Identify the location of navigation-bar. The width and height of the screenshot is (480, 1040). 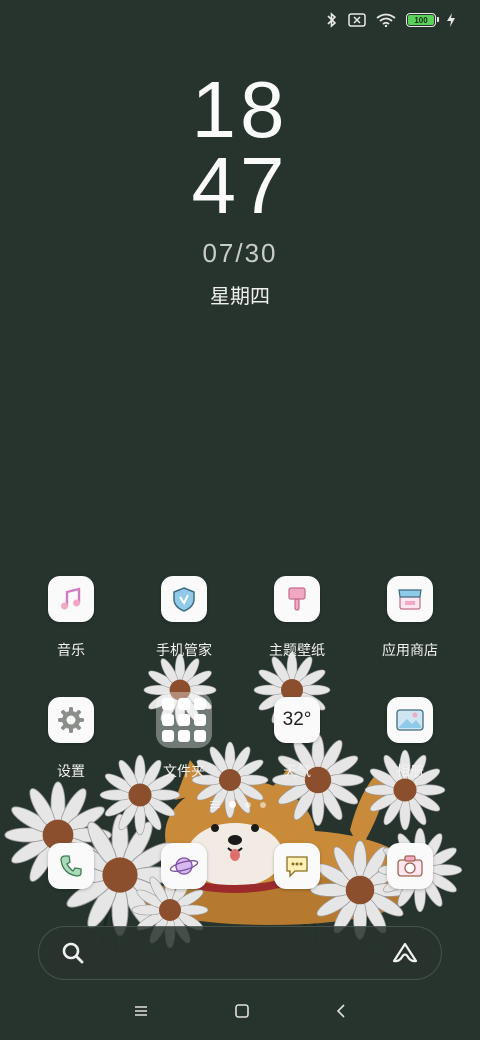
(240, 1011).